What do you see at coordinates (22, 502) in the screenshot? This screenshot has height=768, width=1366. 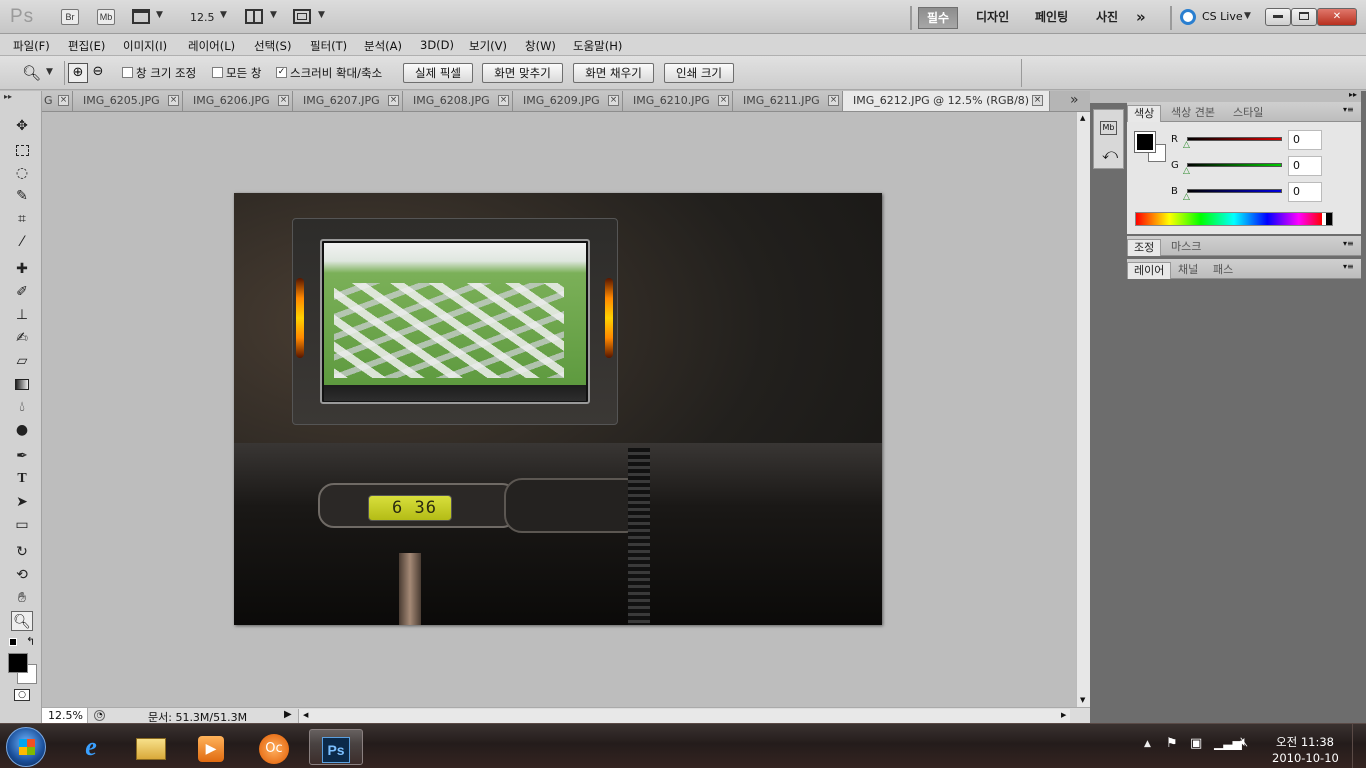 I see `path-selection-tool-icon: ➤` at bounding box center [22, 502].